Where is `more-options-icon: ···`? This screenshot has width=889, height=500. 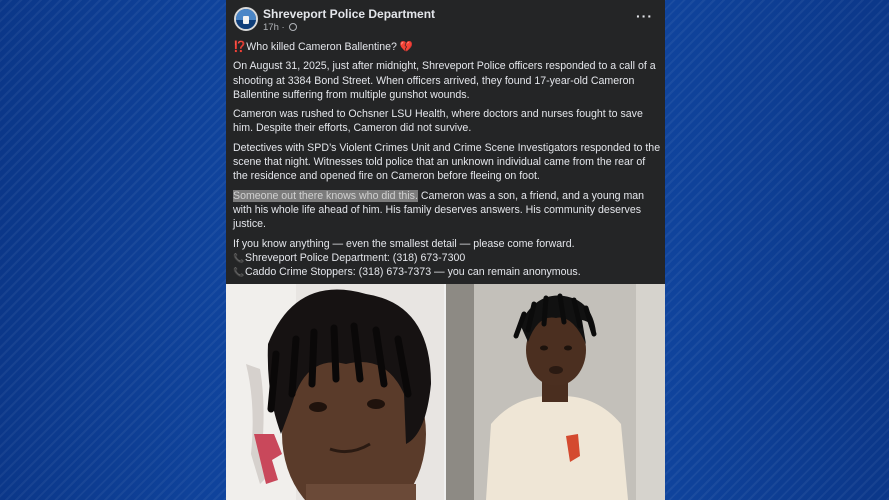 more-options-icon: ··· is located at coordinates (644, 16).